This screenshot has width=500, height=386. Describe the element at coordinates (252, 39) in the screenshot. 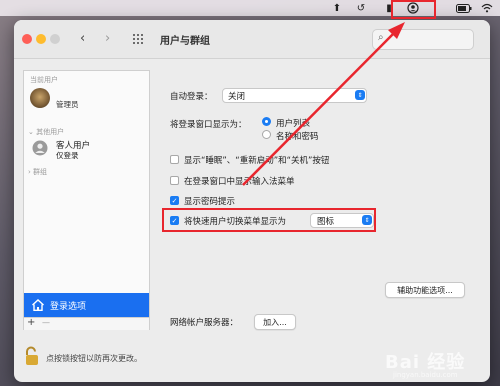

I see `title-bar: ‹ › 用户与群组 ⌕` at that location.